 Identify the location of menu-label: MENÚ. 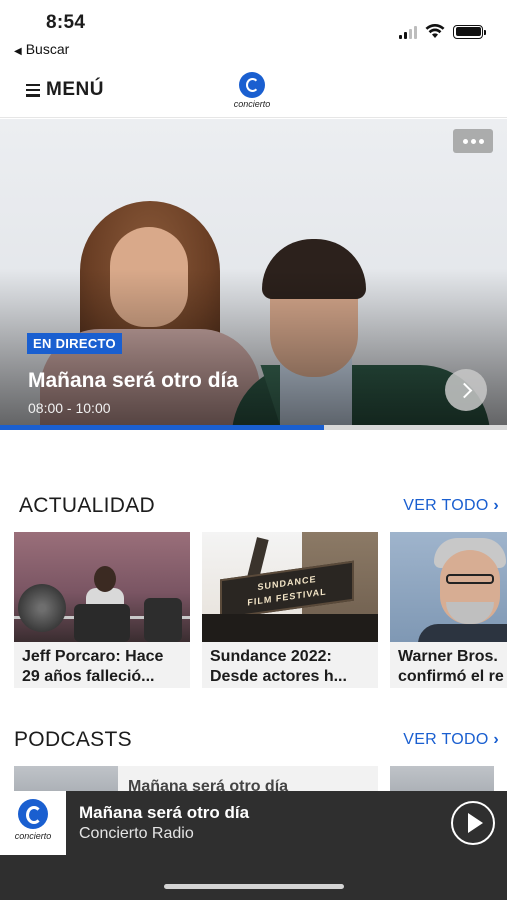
(75, 89).